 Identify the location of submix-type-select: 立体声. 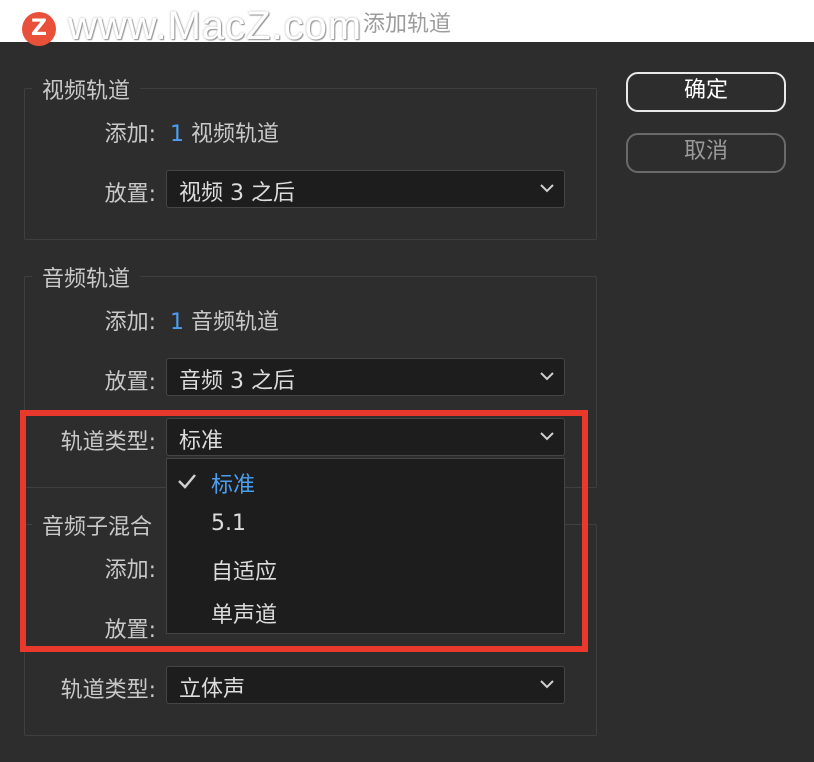
(365, 685).